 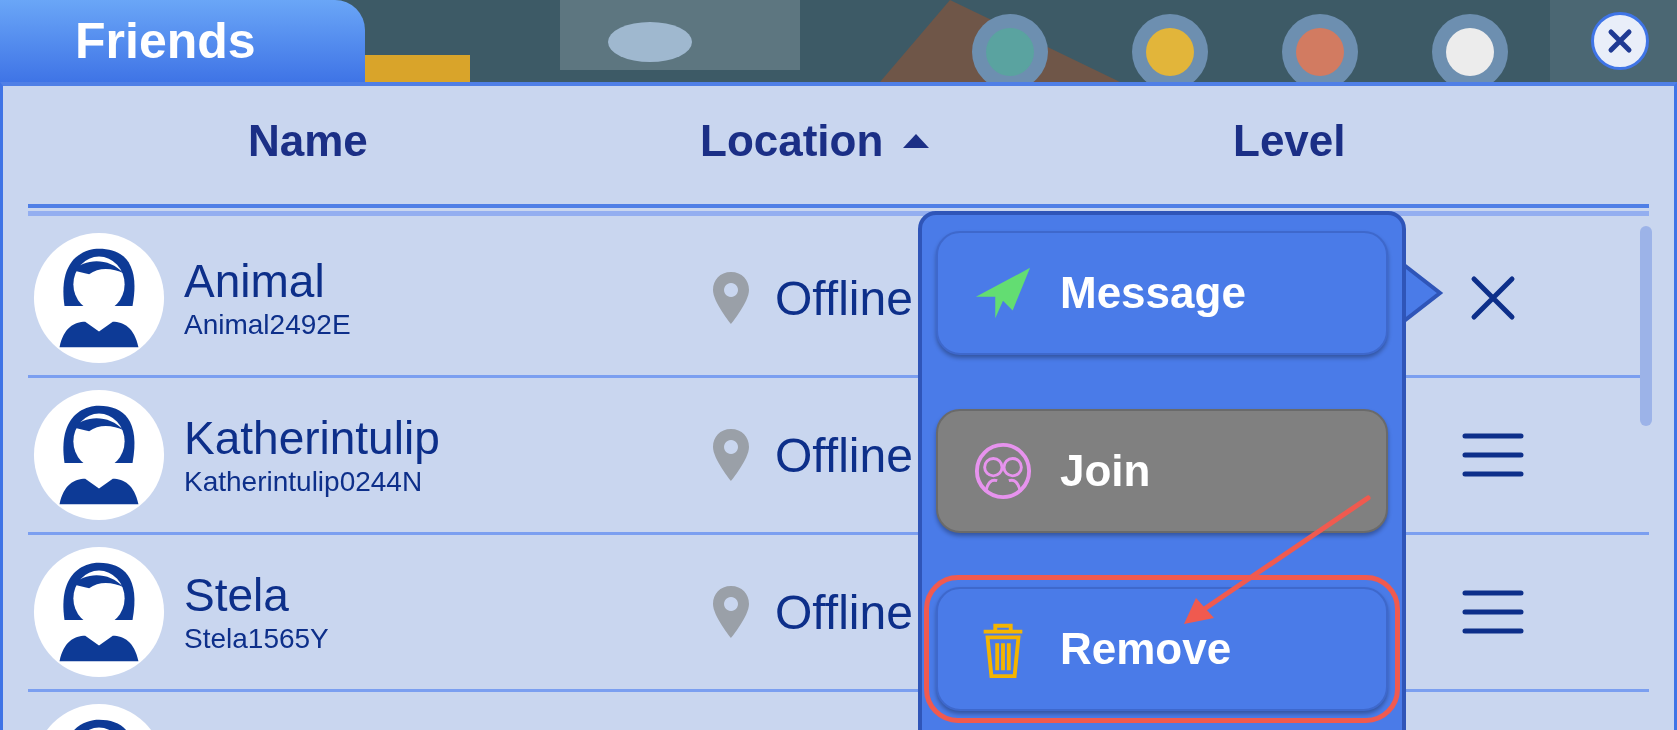 What do you see at coordinates (237, 595) in the screenshot?
I see `friend-name: Stela` at bounding box center [237, 595].